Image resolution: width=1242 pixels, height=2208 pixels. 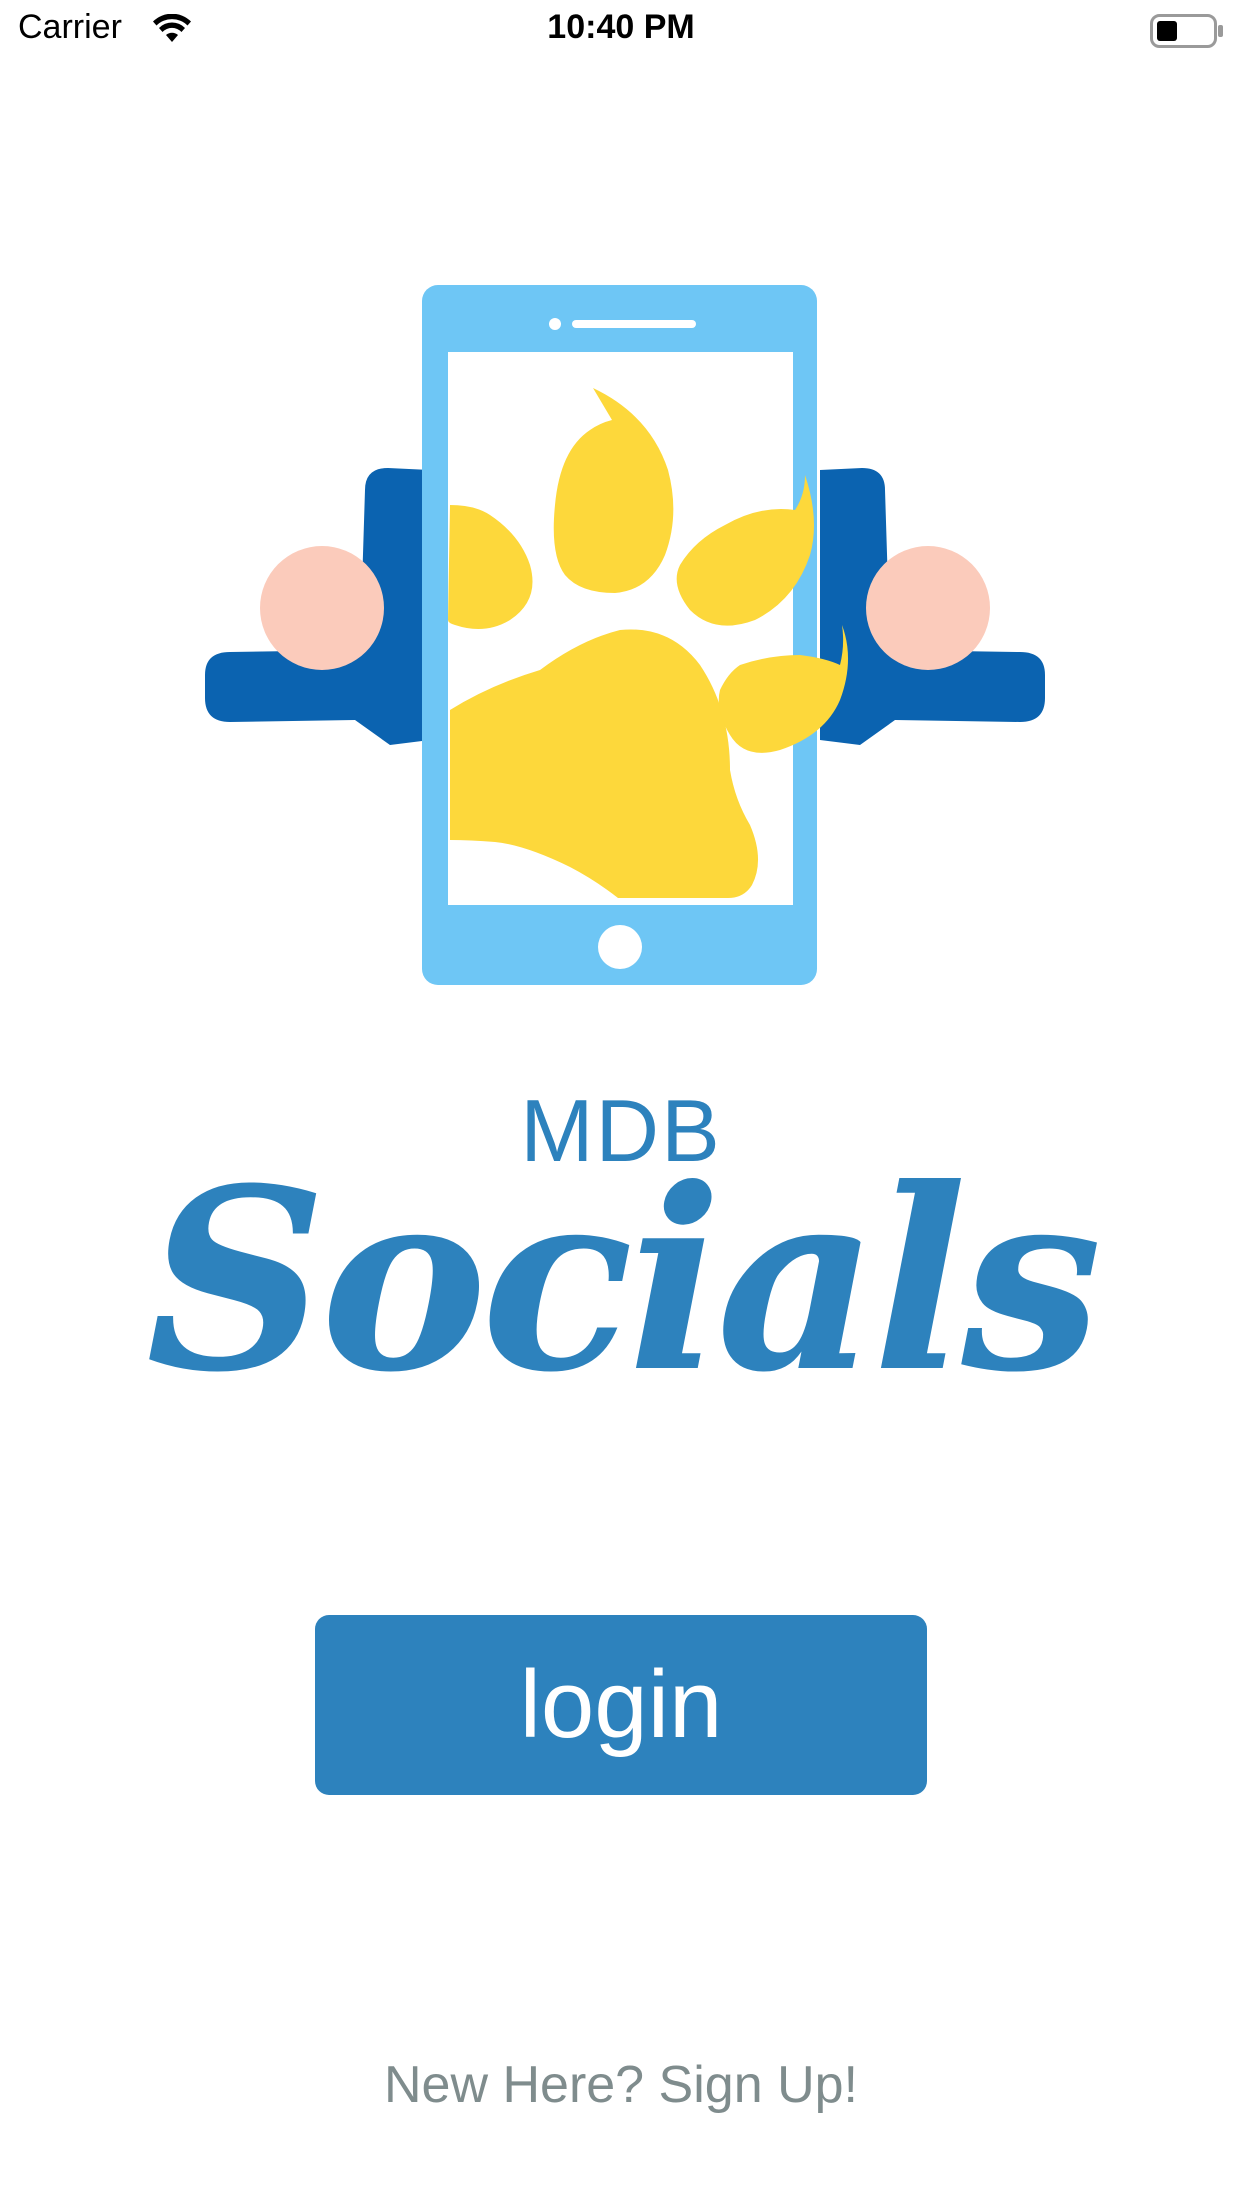 What do you see at coordinates (932, 606) in the screenshot?
I see `right-person-icon` at bounding box center [932, 606].